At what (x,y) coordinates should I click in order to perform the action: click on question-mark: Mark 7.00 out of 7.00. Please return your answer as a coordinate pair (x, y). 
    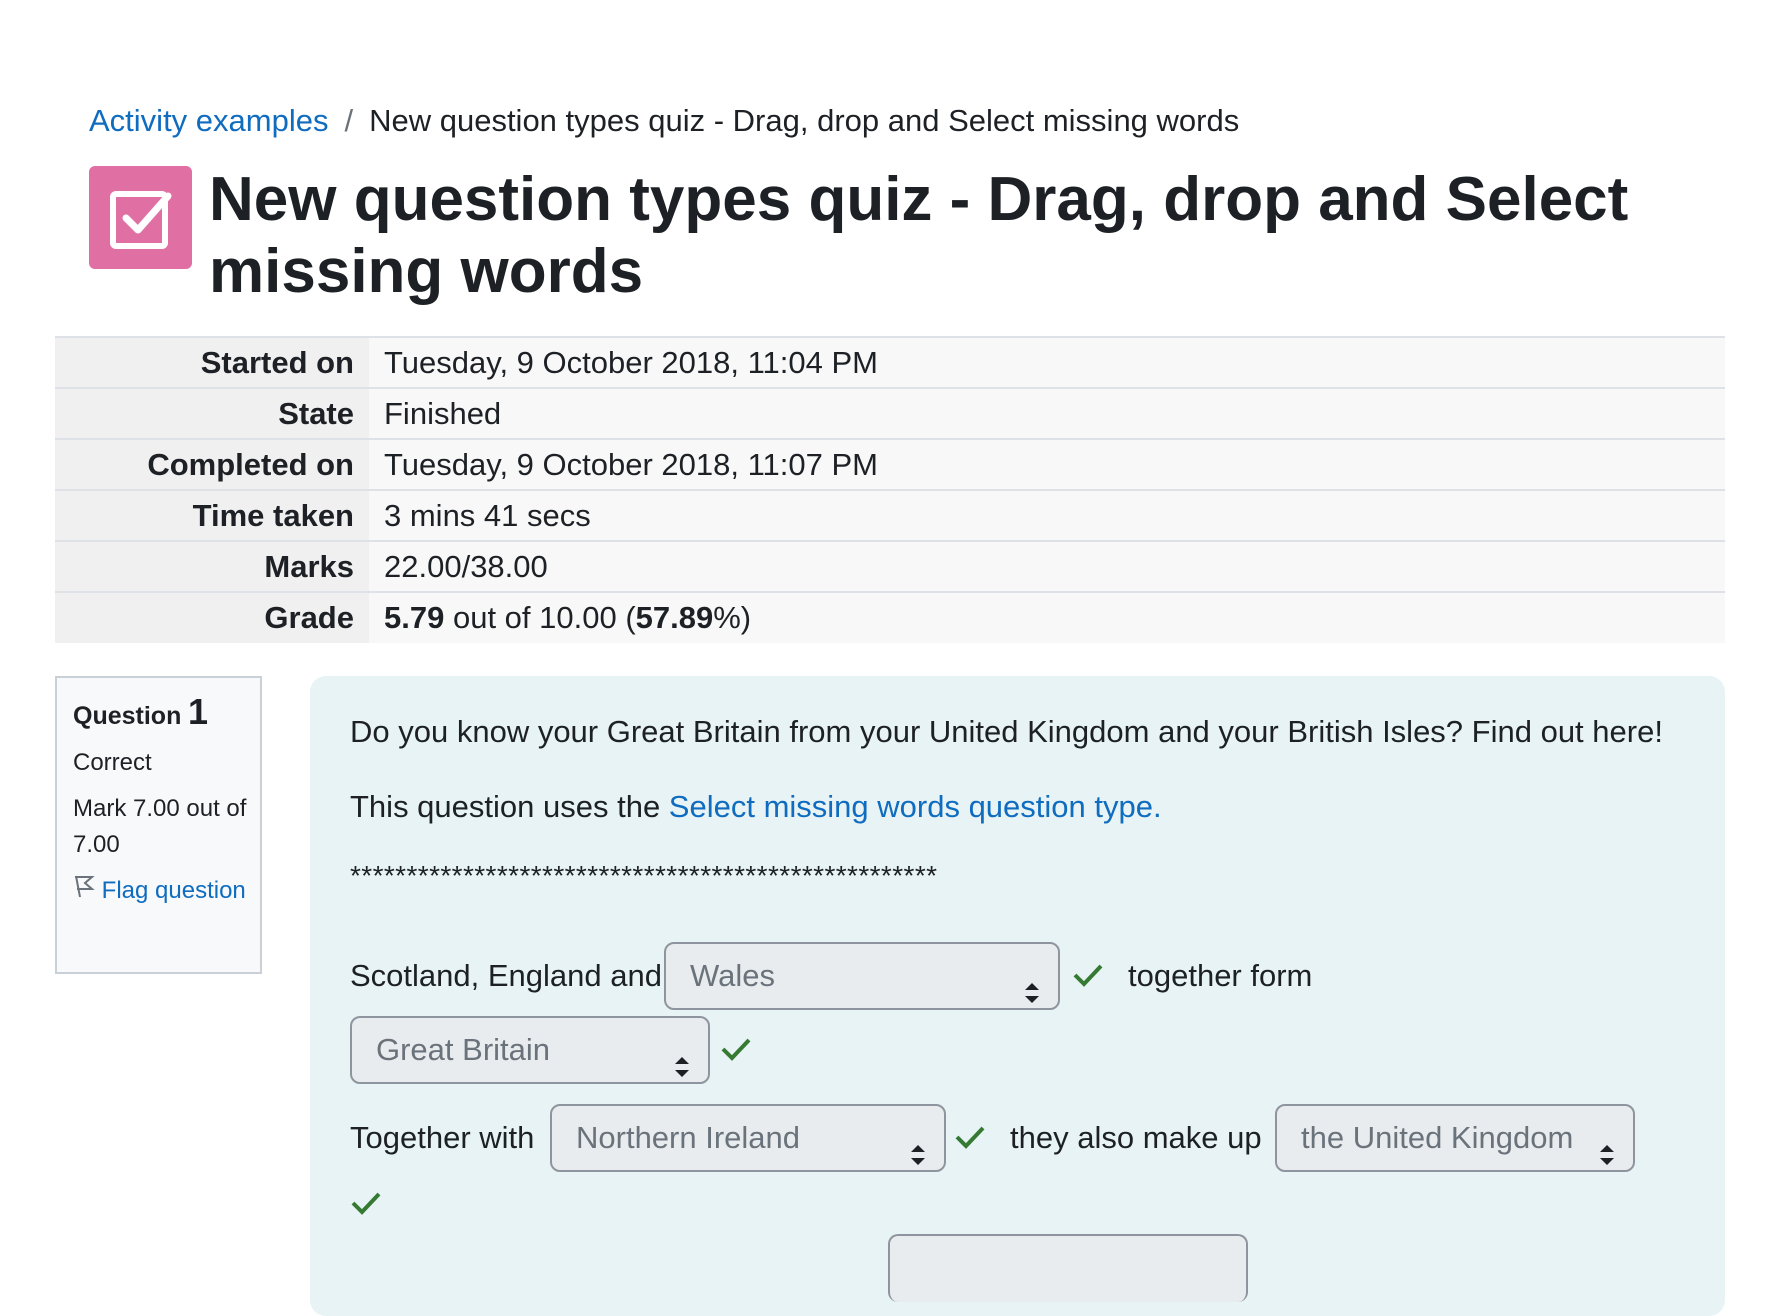
    Looking at the image, I should click on (160, 826).